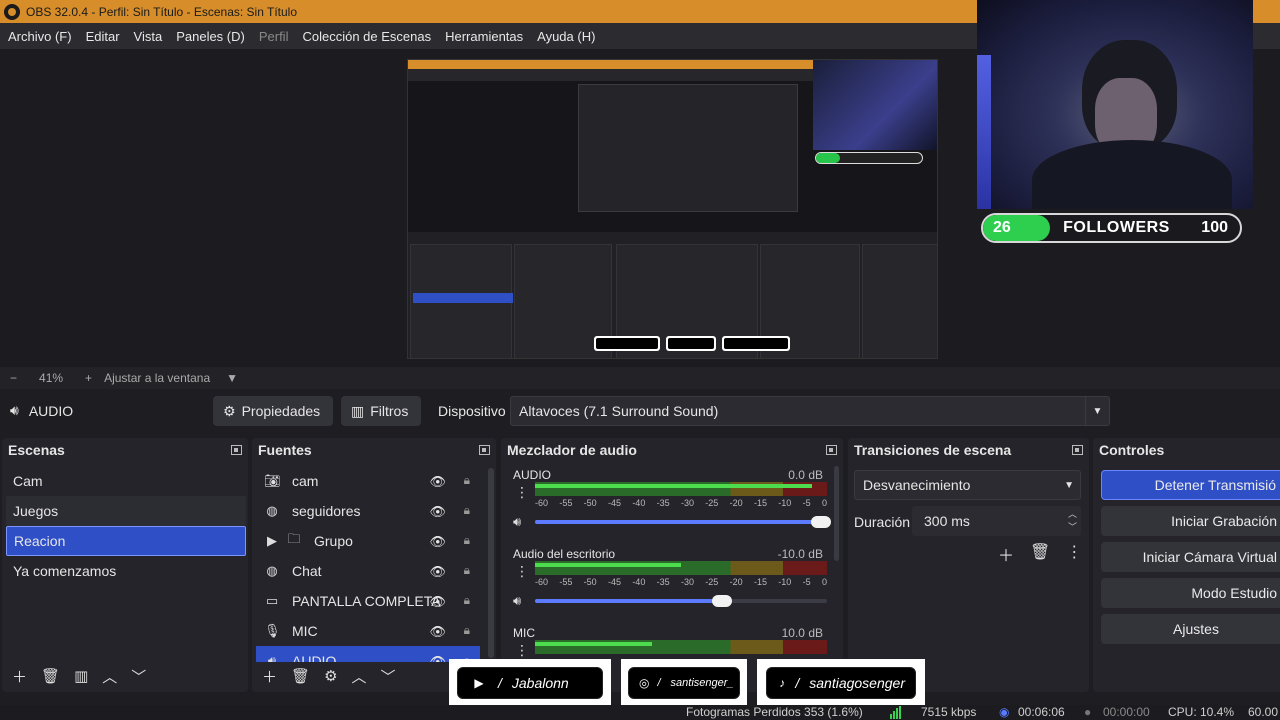 Image resolution: width=1280 pixels, height=720 pixels. What do you see at coordinates (530, 683) in the screenshot?
I see `social-youtube-pill: ▶ / Jabalonn` at bounding box center [530, 683].